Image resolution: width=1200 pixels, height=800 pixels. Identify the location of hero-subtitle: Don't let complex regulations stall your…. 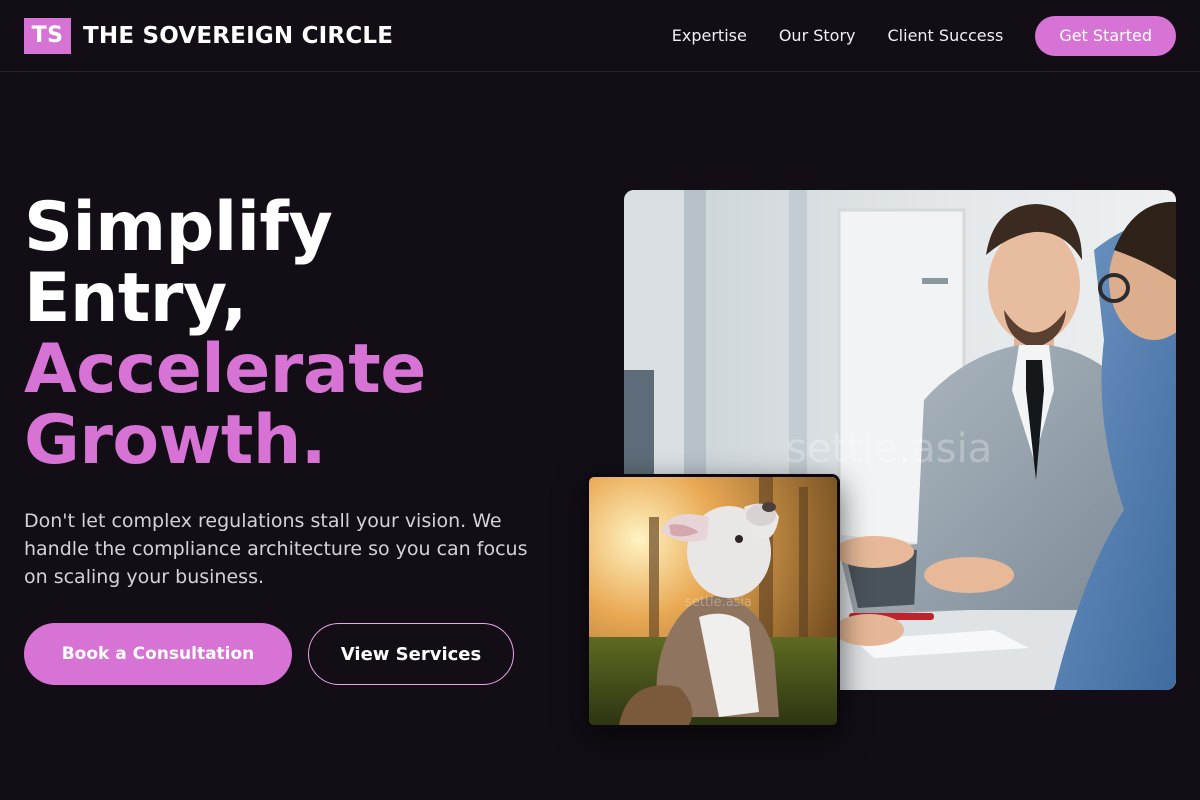
(276, 549).